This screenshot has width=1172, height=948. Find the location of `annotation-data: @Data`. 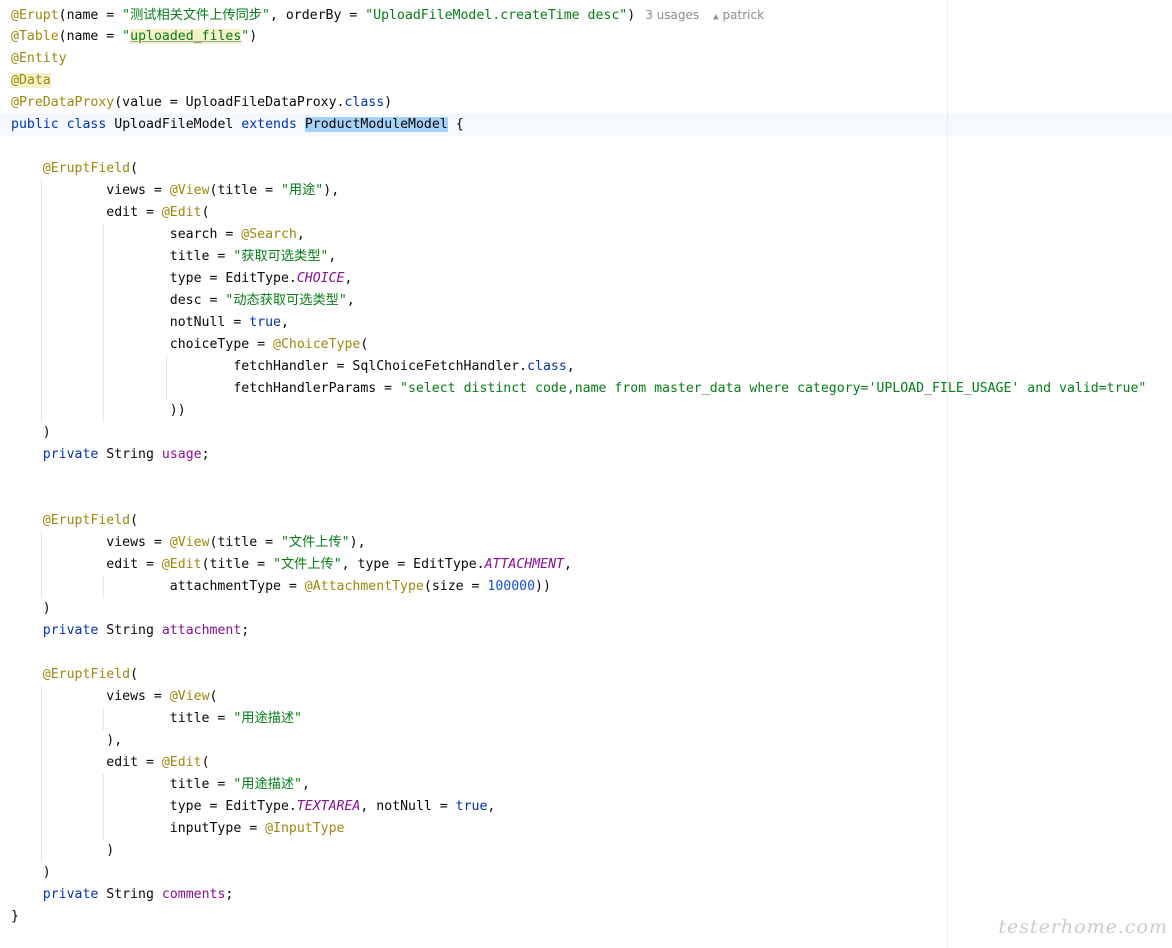

annotation-data: @Data is located at coordinates (31, 80).